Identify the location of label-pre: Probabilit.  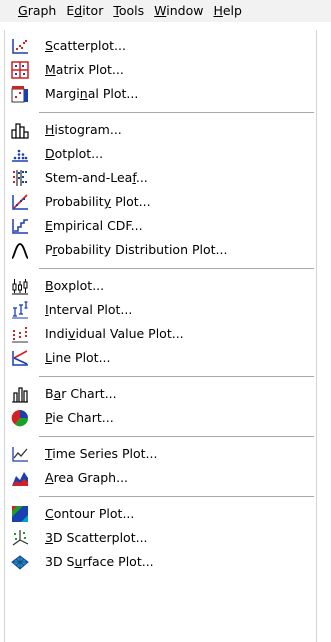
(74, 201).